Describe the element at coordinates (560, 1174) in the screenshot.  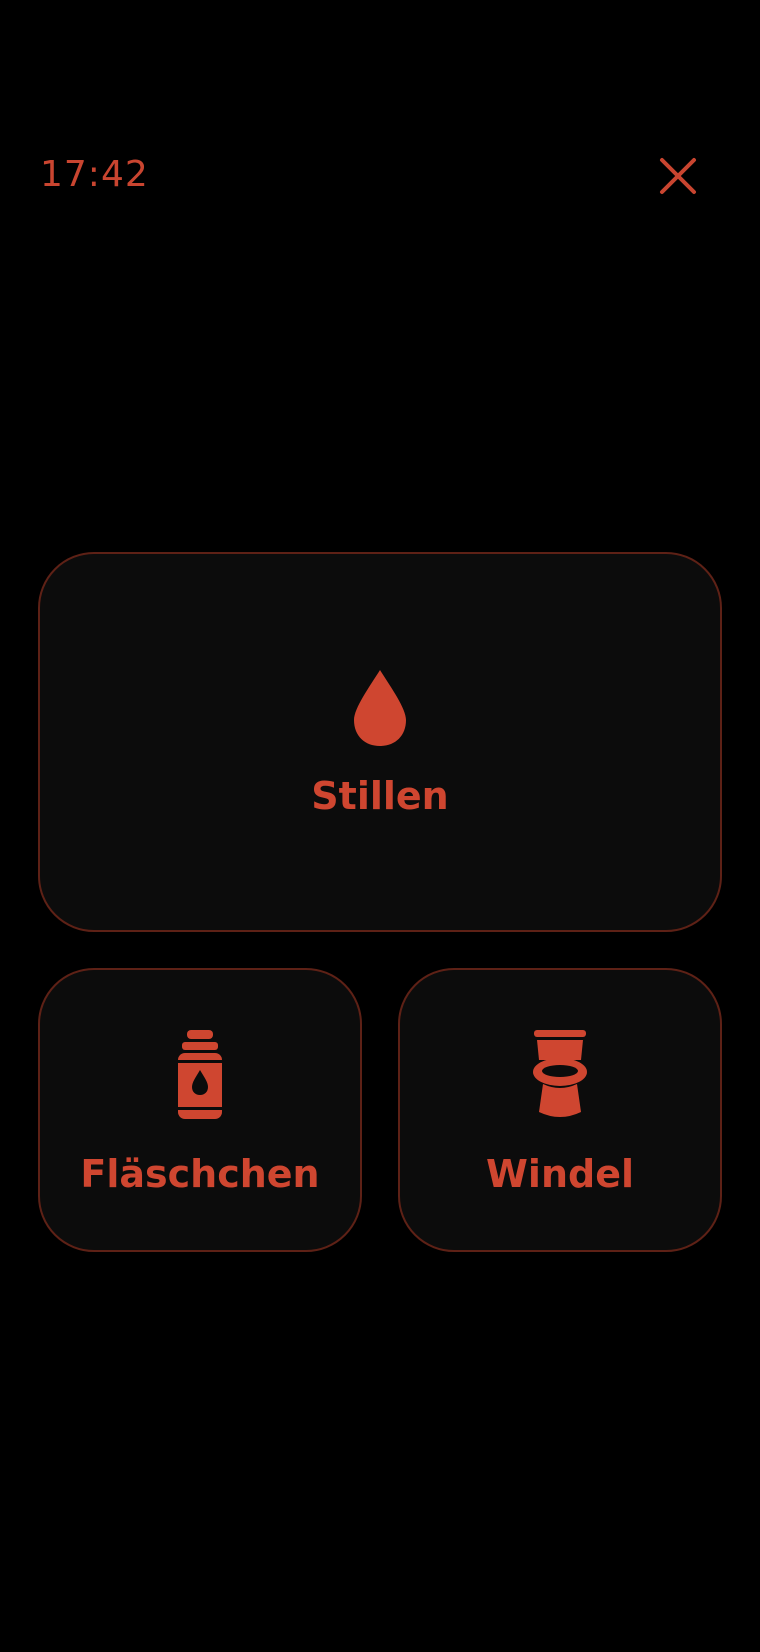
I see `card-label-diaper: Windel` at that location.